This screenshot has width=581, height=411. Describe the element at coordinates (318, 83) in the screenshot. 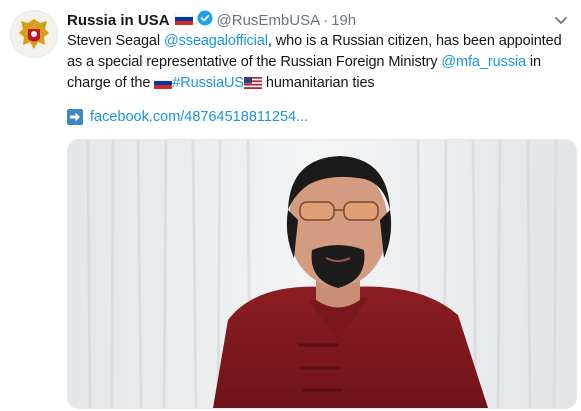

I see `text-part: humanitarian ties` at that location.